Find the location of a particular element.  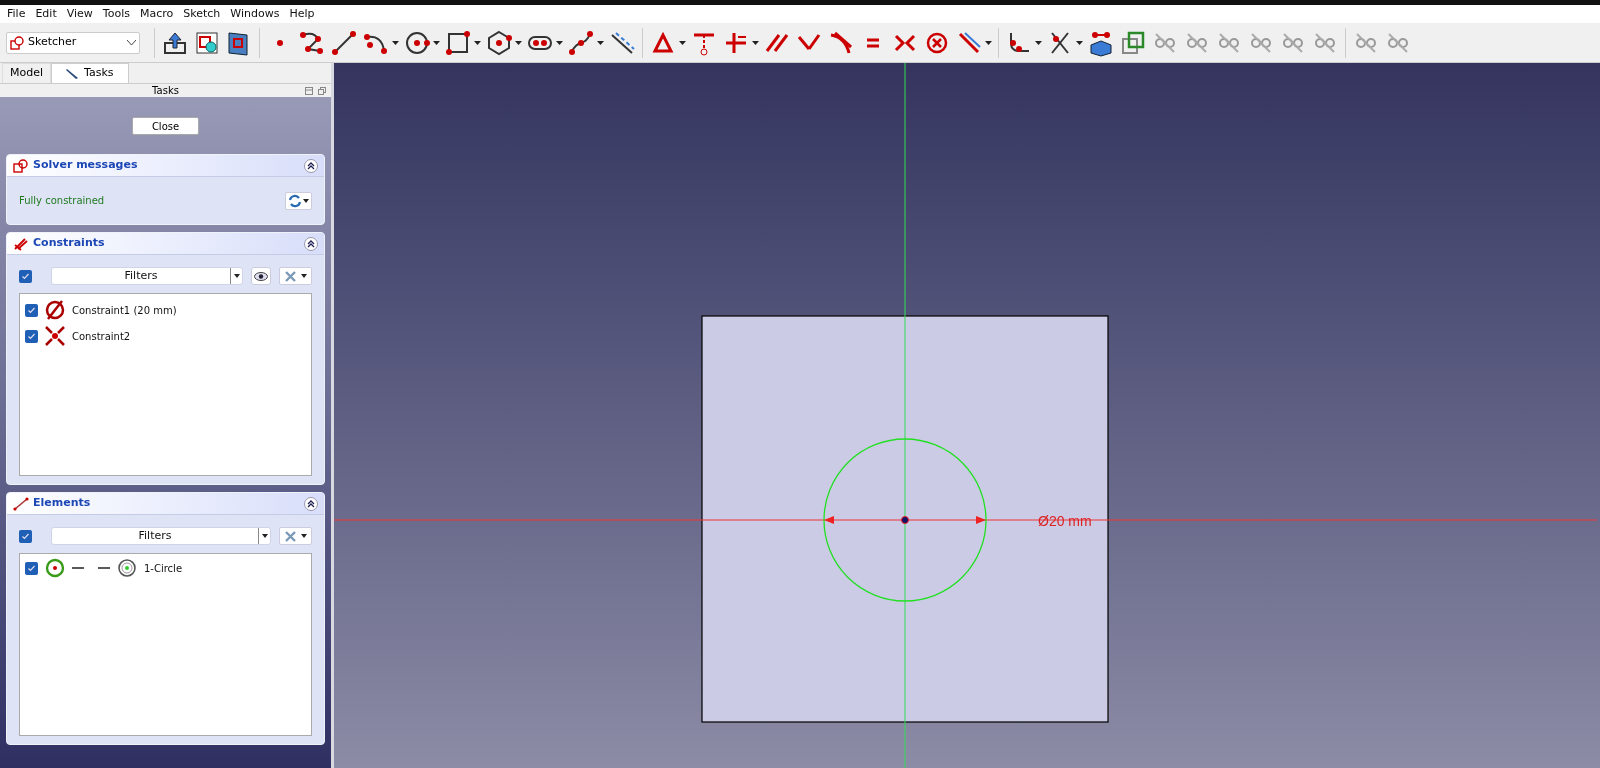

menu-item: Edit is located at coordinates (46, 14).